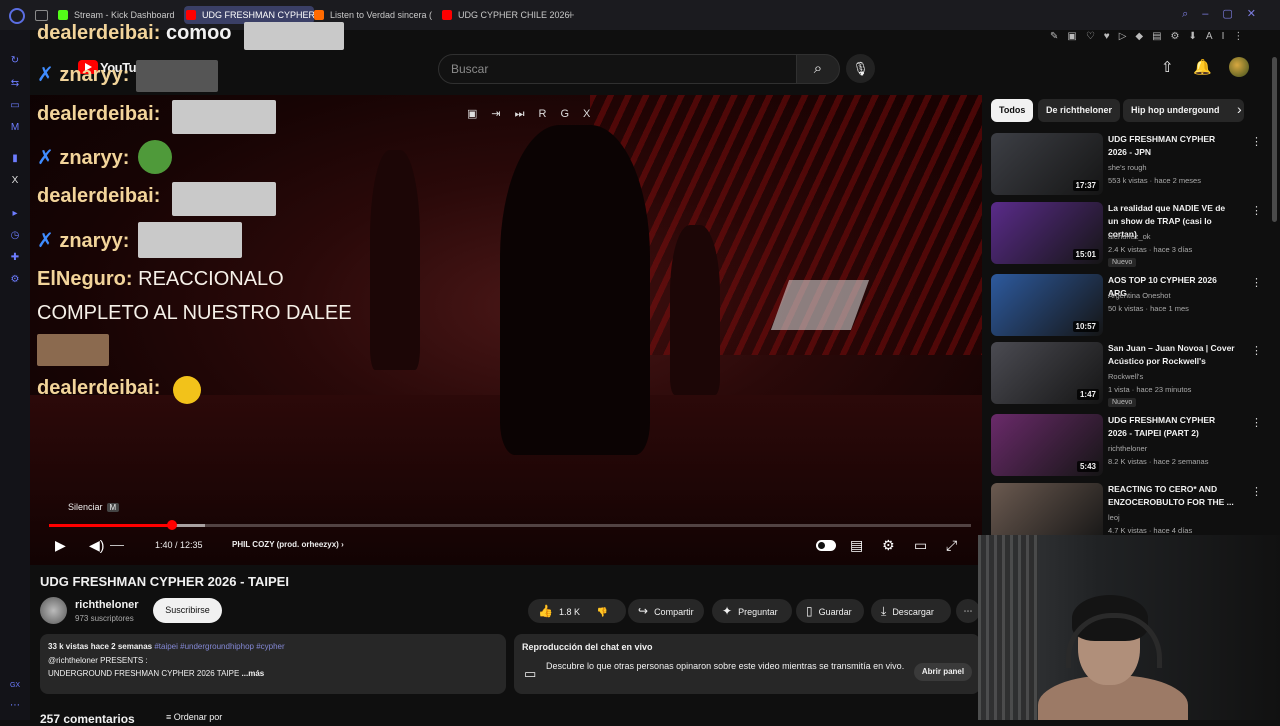 The width and height of the screenshot is (1280, 726). I want to click on volume-slider: —, so click(117, 544).